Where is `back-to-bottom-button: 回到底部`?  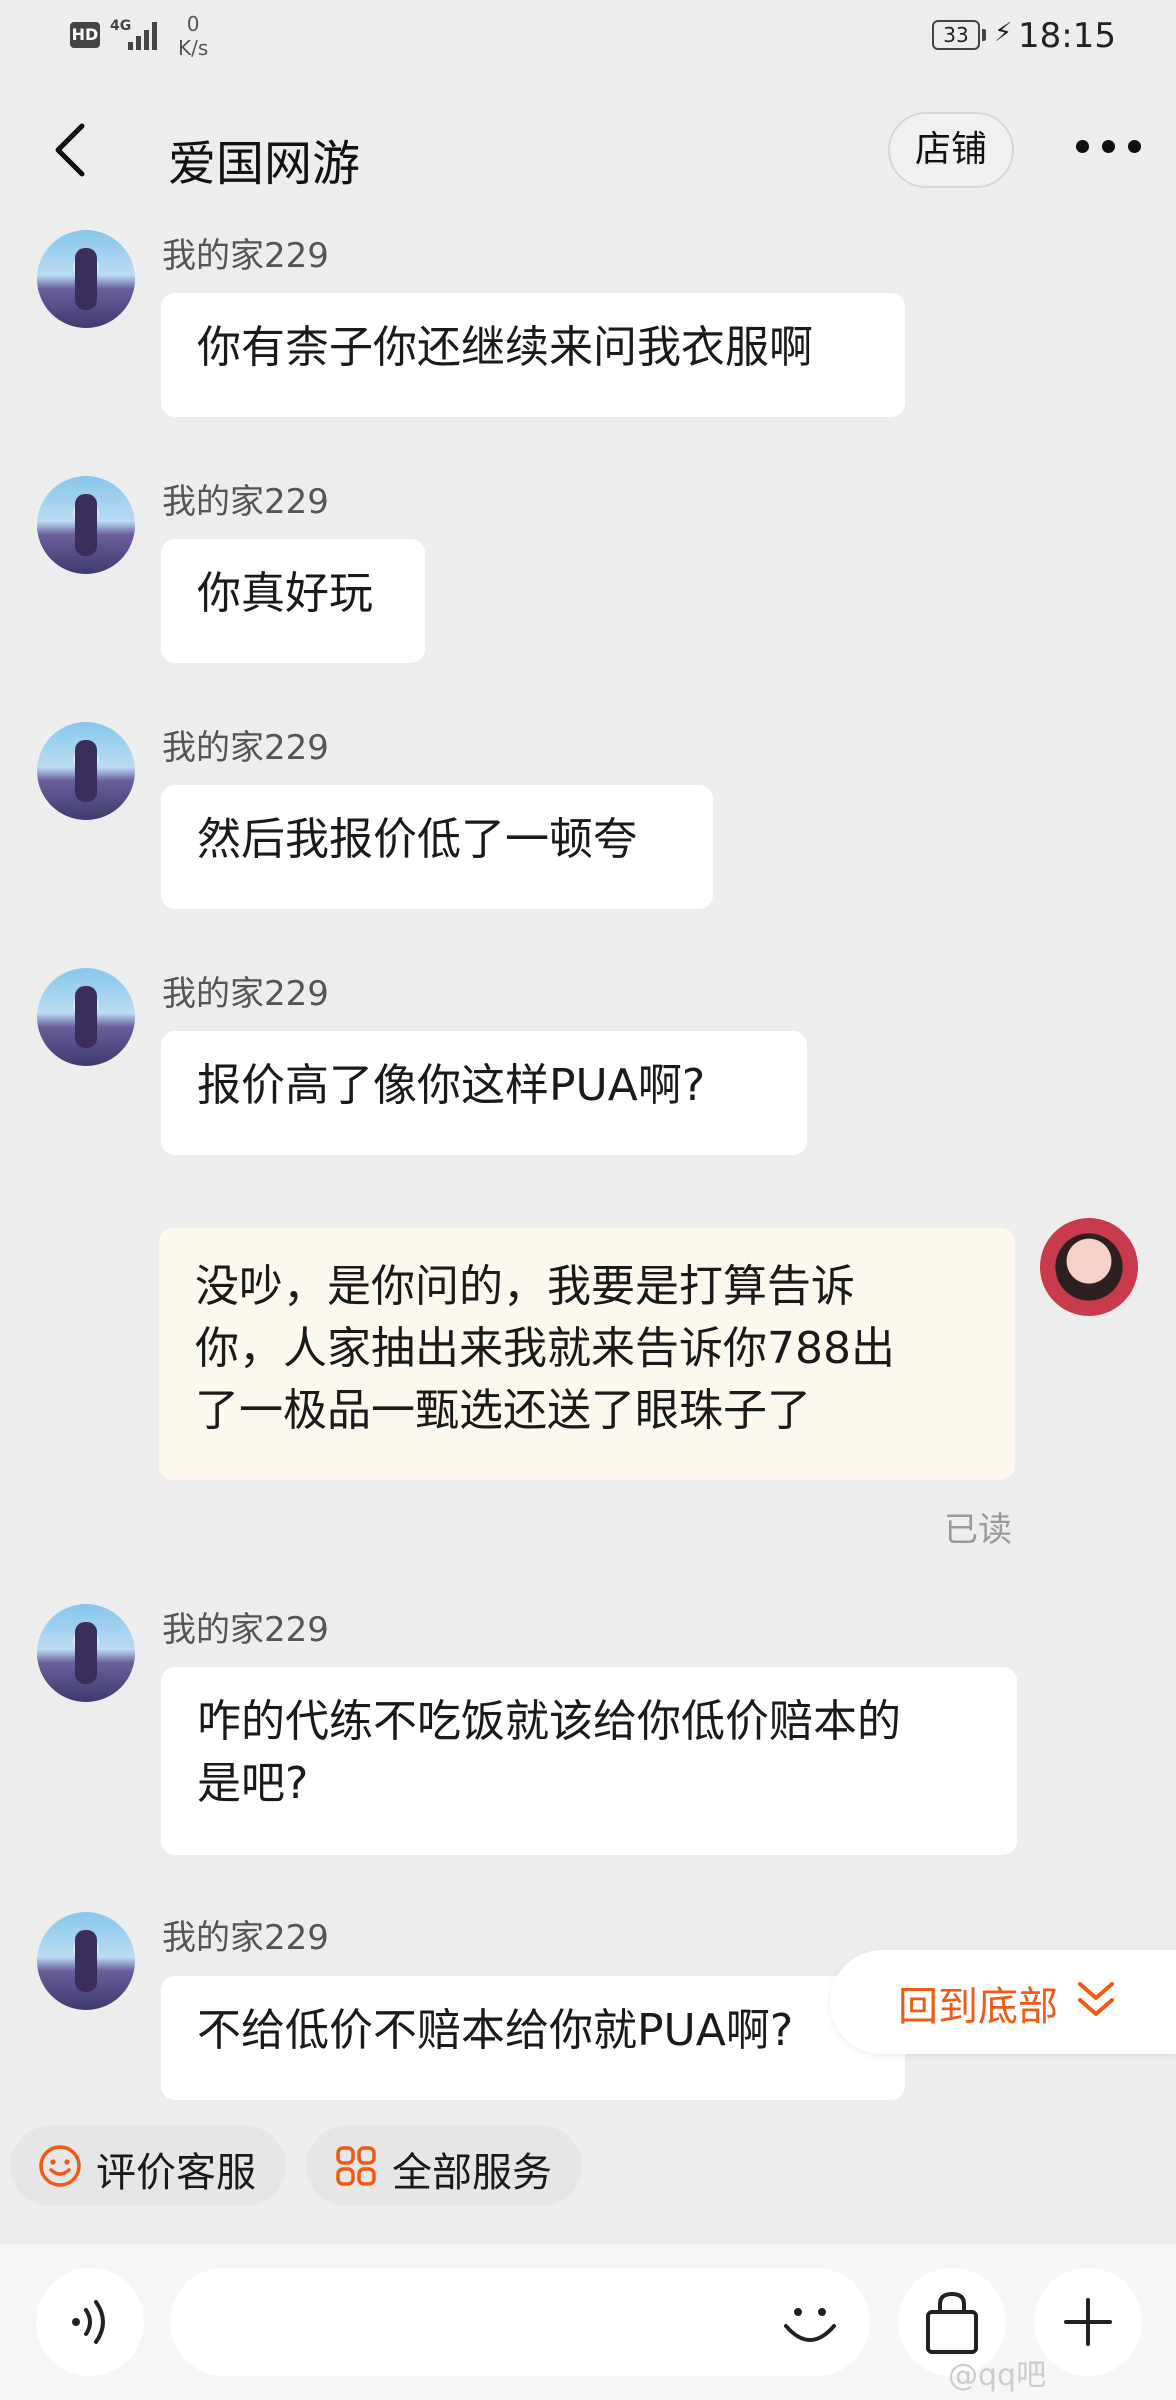 back-to-bottom-button: 回到底部 is located at coordinates (1003, 2002).